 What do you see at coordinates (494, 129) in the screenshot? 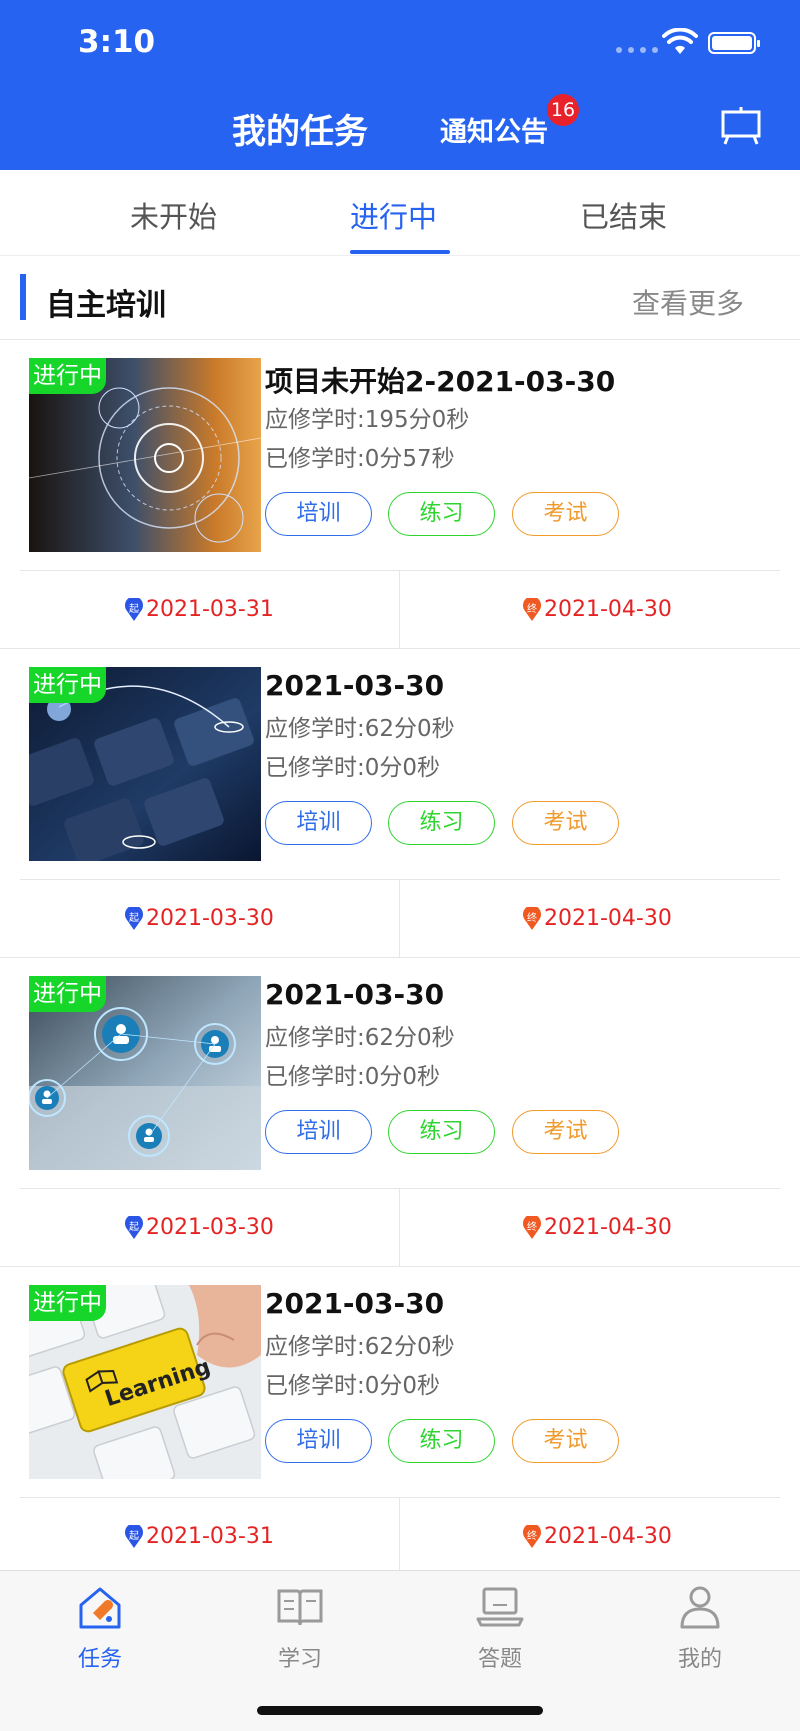
I see `notice-link: 通知公告` at bounding box center [494, 129].